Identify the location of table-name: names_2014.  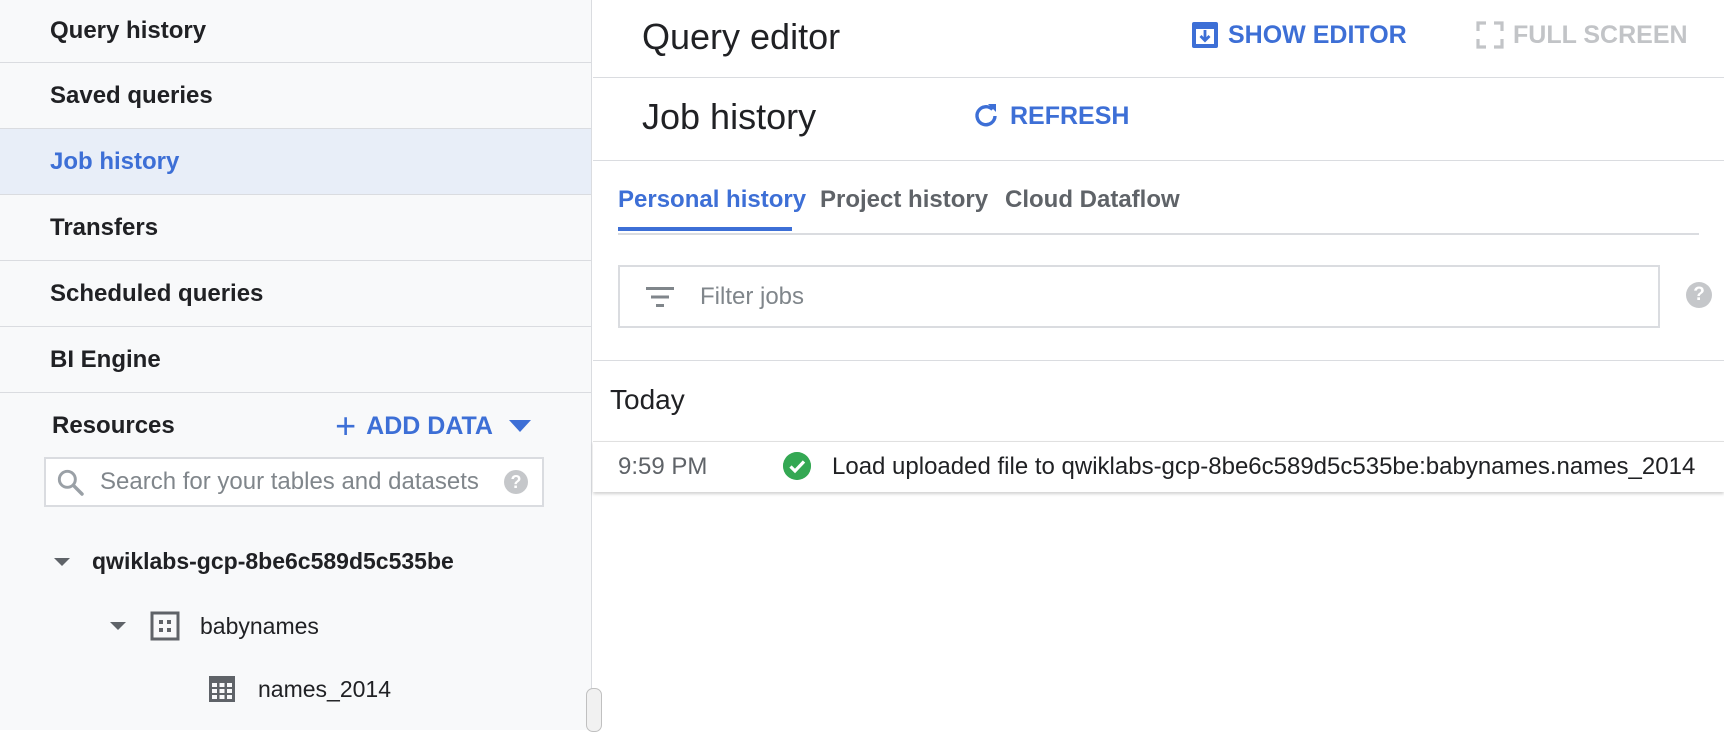
(324, 689).